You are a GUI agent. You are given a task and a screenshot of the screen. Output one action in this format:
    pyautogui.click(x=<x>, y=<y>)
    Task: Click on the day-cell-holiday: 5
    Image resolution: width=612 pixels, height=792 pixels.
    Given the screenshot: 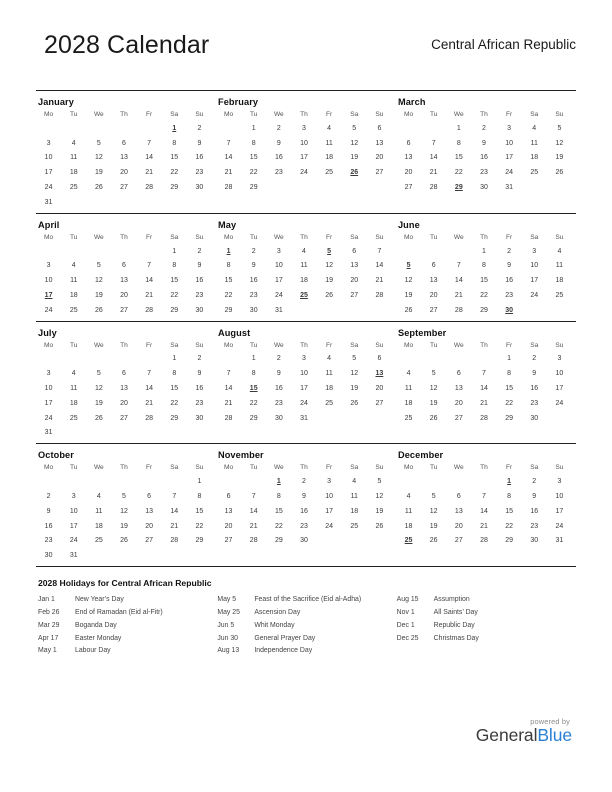 What is the action you would take?
    pyautogui.click(x=329, y=251)
    